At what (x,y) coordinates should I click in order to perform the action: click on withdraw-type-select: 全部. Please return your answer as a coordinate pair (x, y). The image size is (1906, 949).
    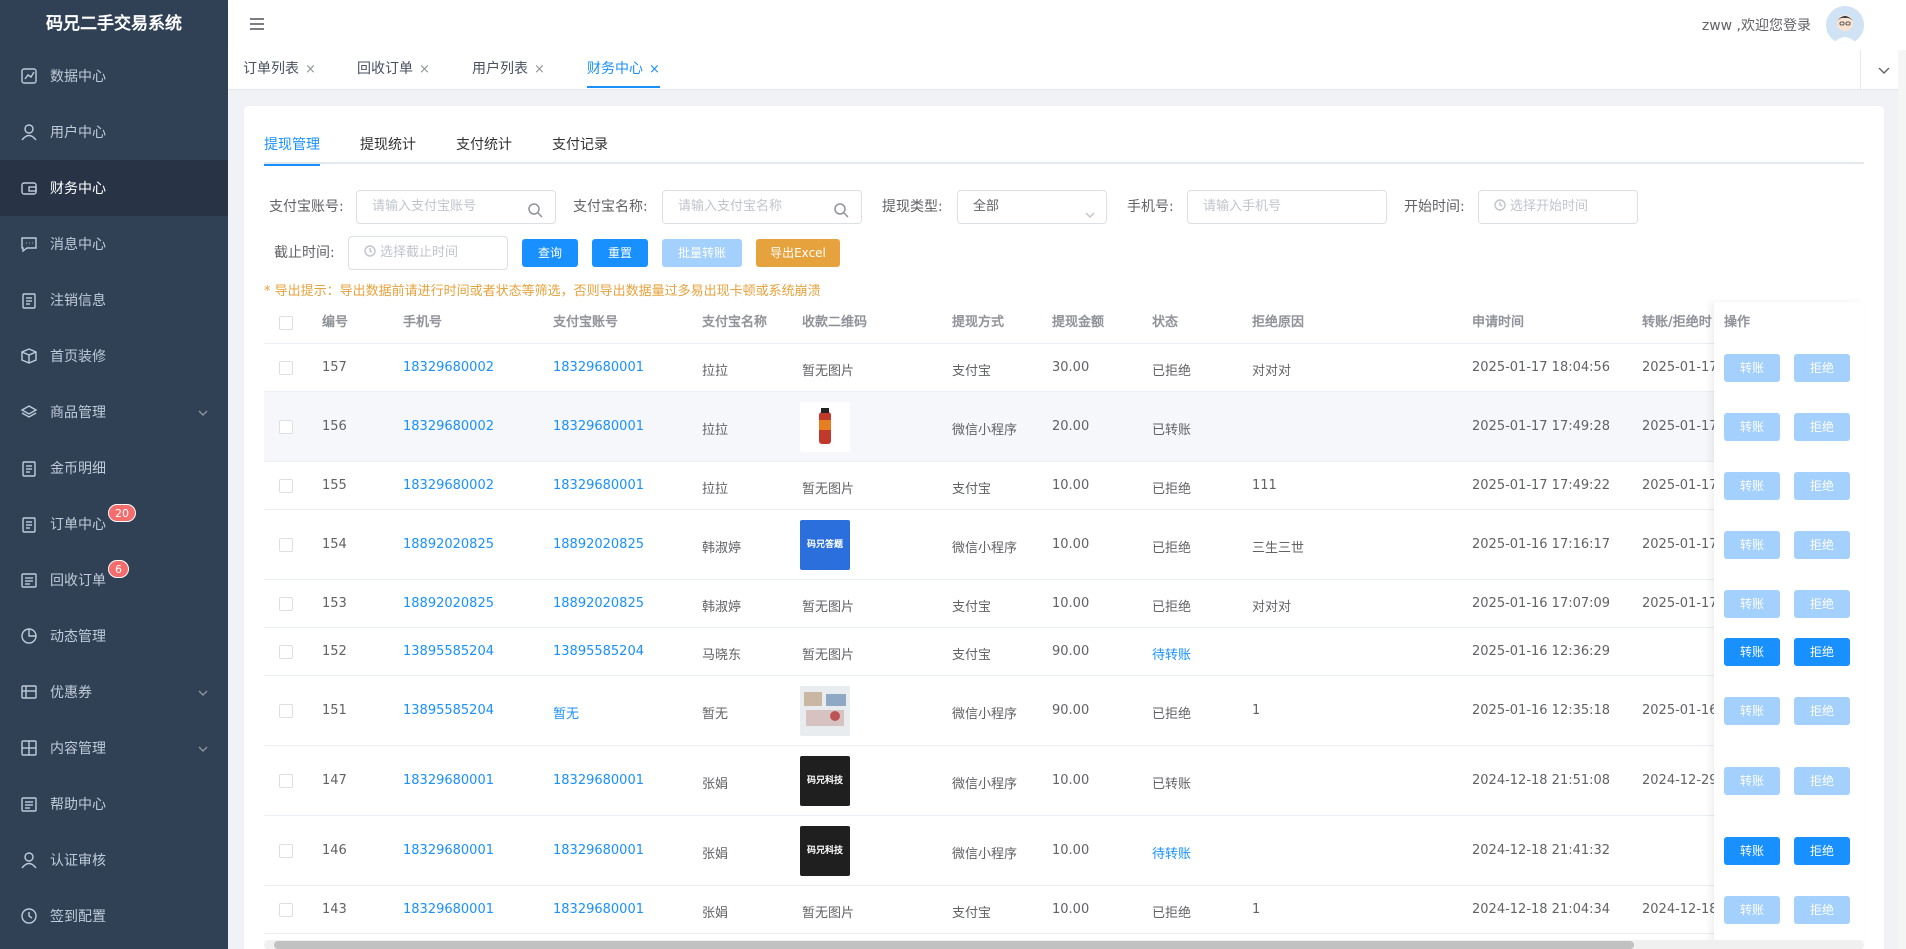
    Looking at the image, I should click on (1032, 207).